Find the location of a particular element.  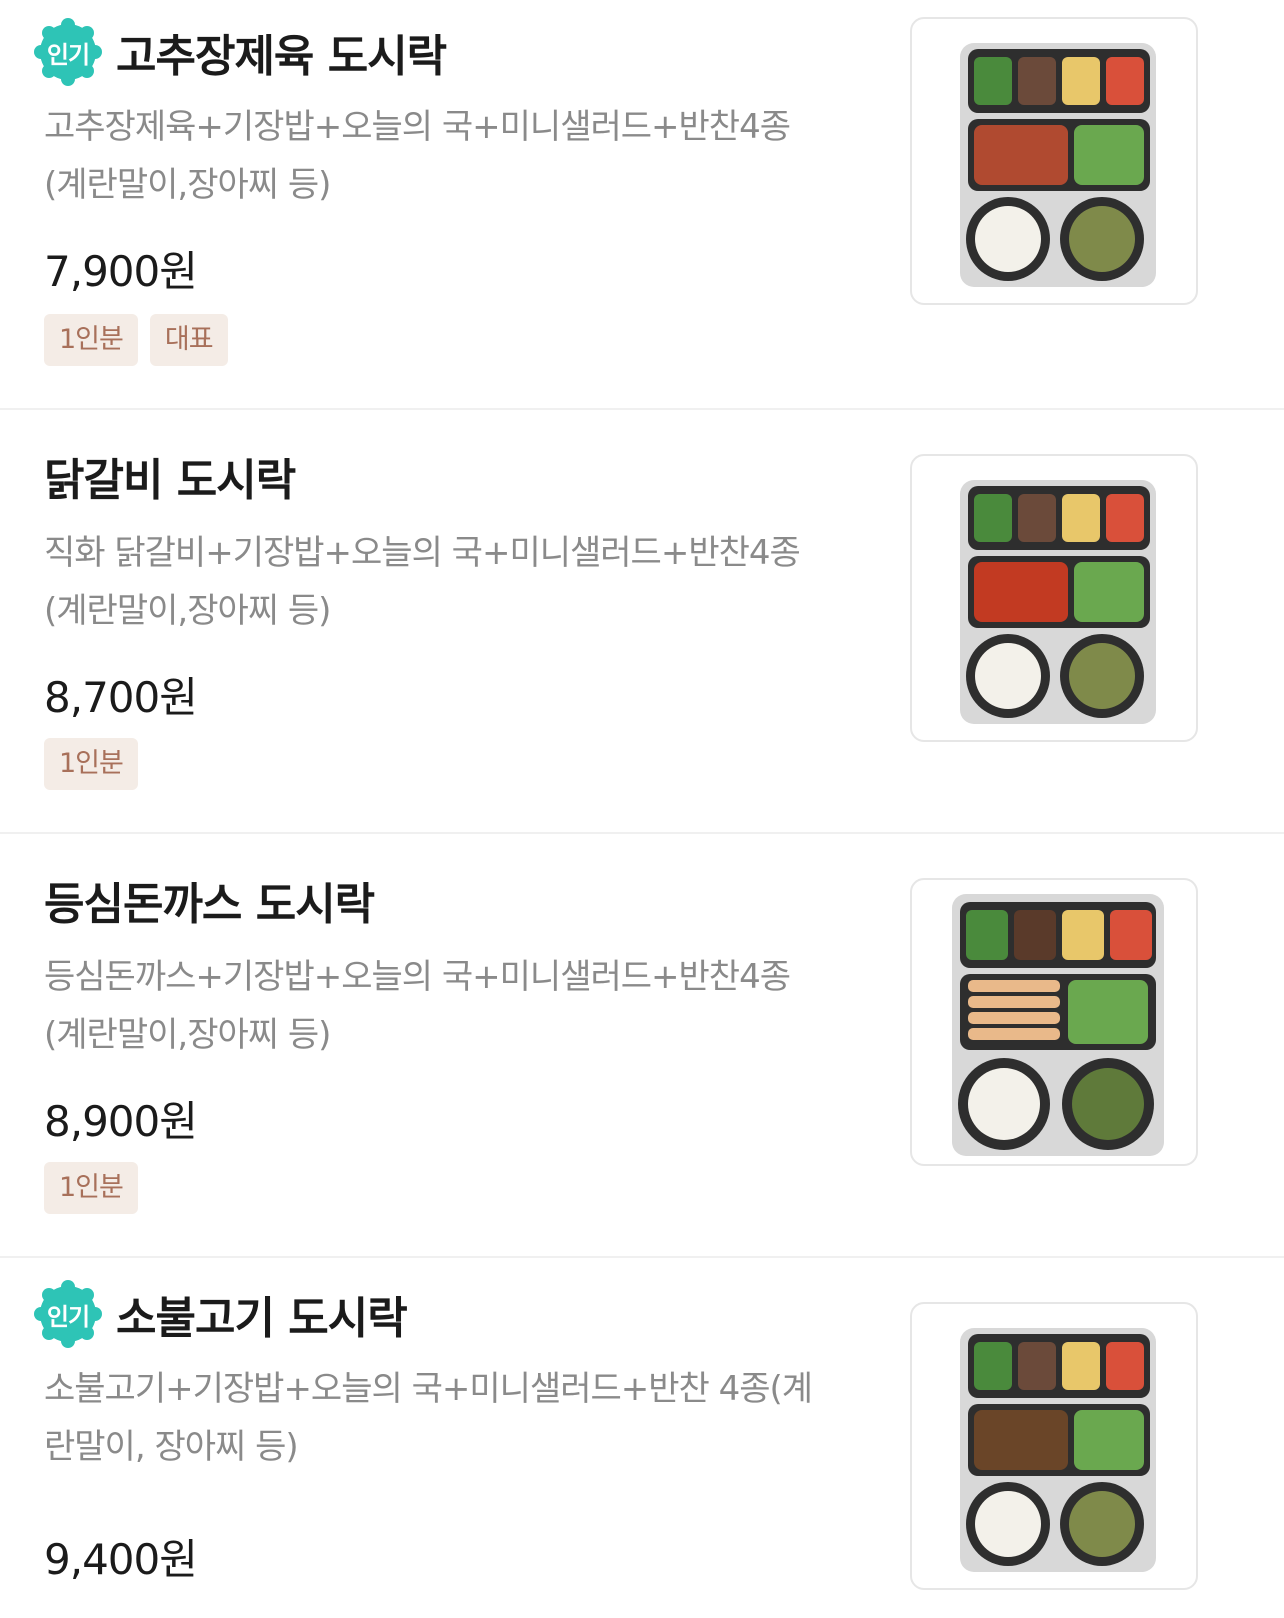

description-line-1: 등심돈까스+기장밥+오늘의 국+미니샐러드+반찬4종 is located at coordinates (417, 977).